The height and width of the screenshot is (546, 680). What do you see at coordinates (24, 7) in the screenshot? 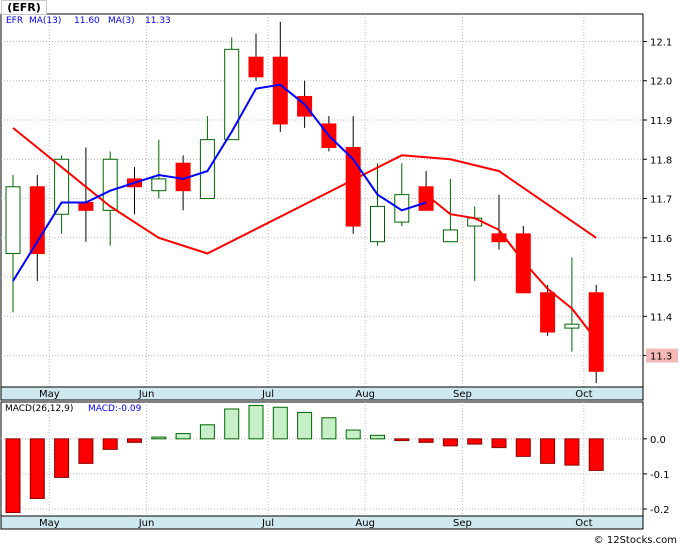
I see `ticker-label: (EFR)` at bounding box center [24, 7].